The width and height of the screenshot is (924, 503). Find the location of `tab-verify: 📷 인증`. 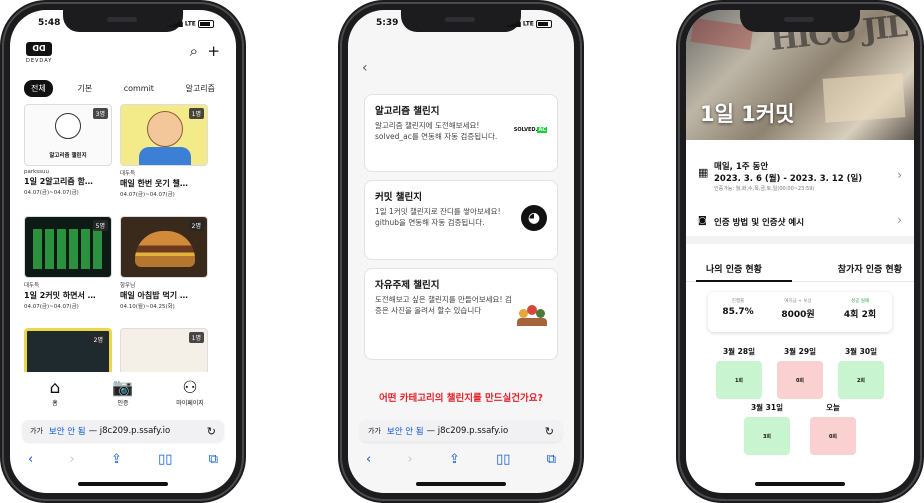

tab-verify: 📷 인증 is located at coordinates (123, 392).